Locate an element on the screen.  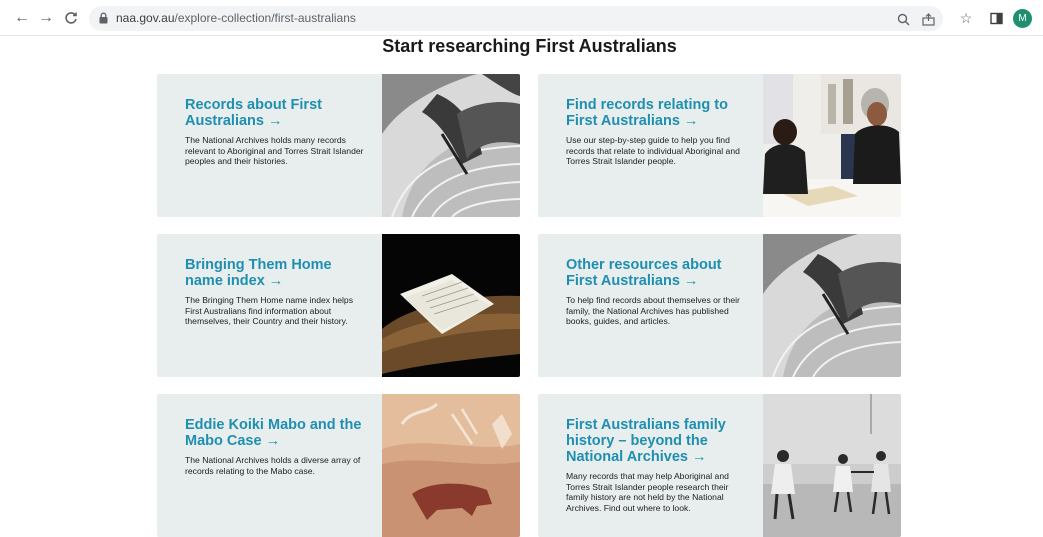
document-on-wooden-dish-photo is located at coordinates (451, 305).